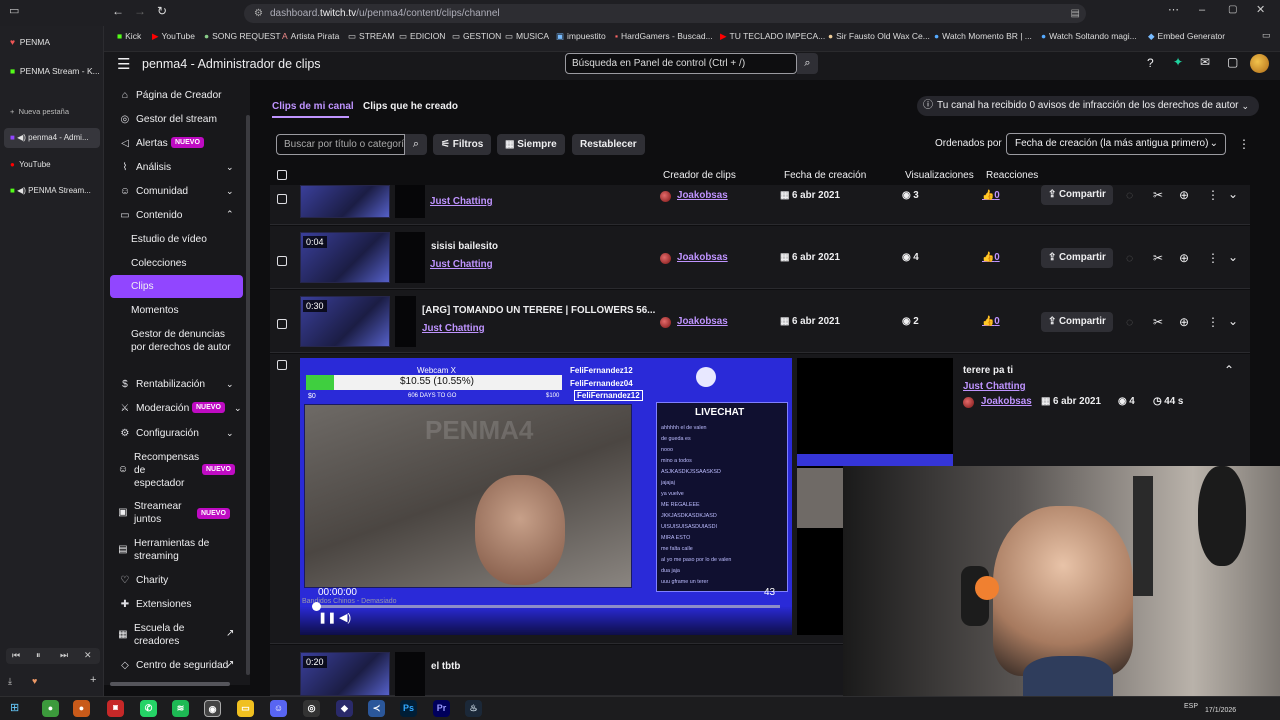 The width and height of the screenshot is (1280, 720). What do you see at coordinates (155, 604) in the screenshot?
I see `nav-extensions: ✚ Extensiones` at bounding box center [155, 604].